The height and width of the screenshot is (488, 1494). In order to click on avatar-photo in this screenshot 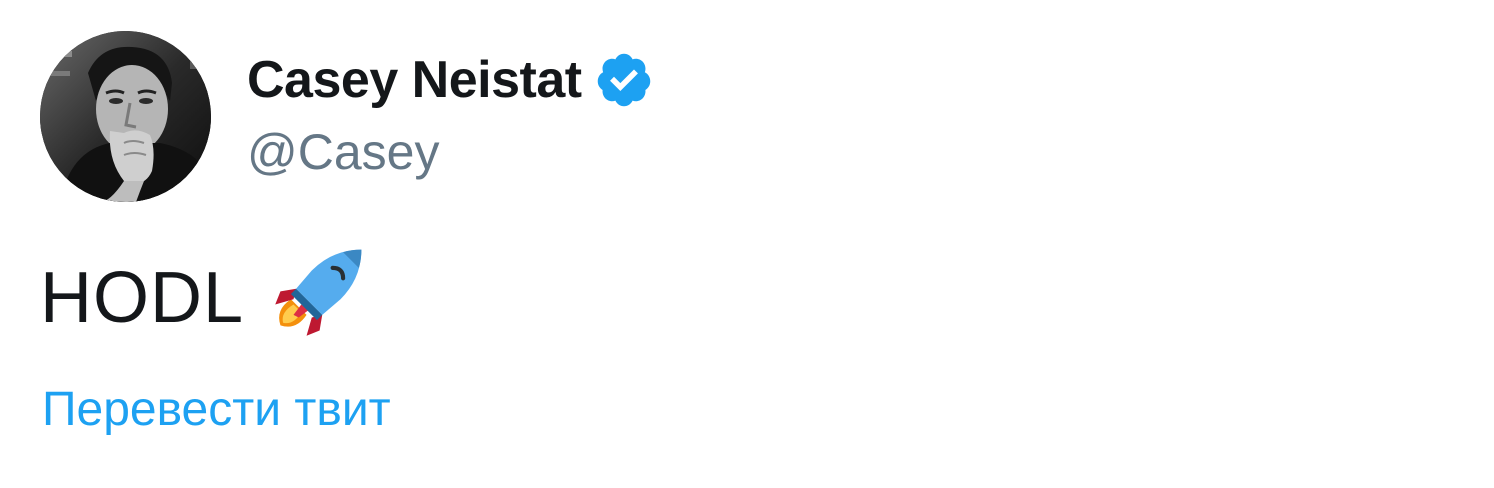, I will do `click(125, 116)`.